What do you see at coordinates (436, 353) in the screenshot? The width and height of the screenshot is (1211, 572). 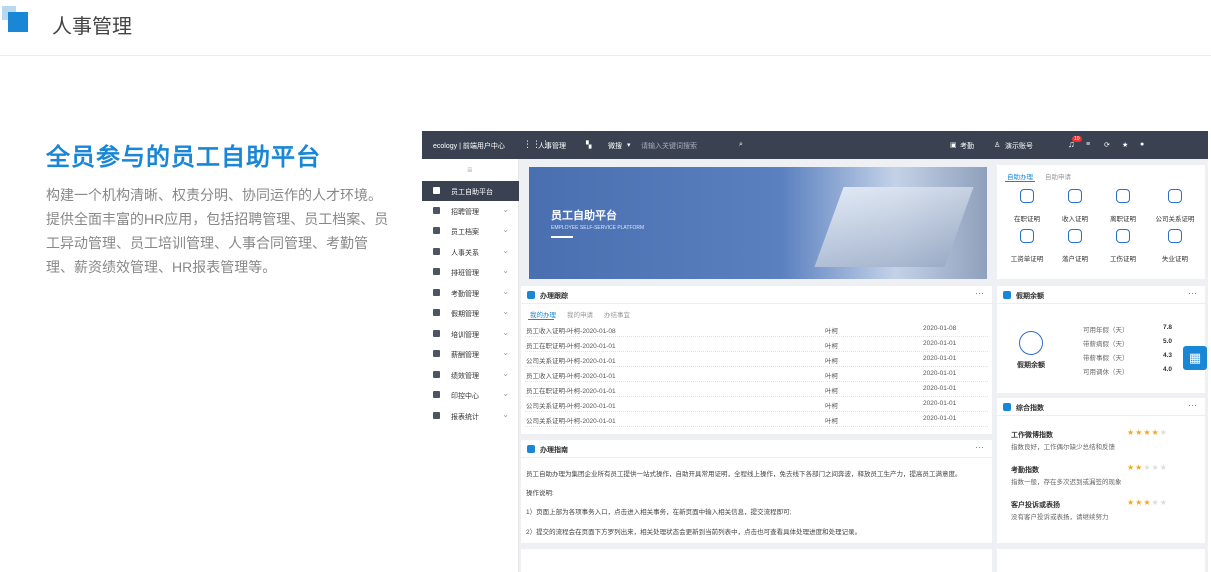 I see `money-icon` at bounding box center [436, 353].